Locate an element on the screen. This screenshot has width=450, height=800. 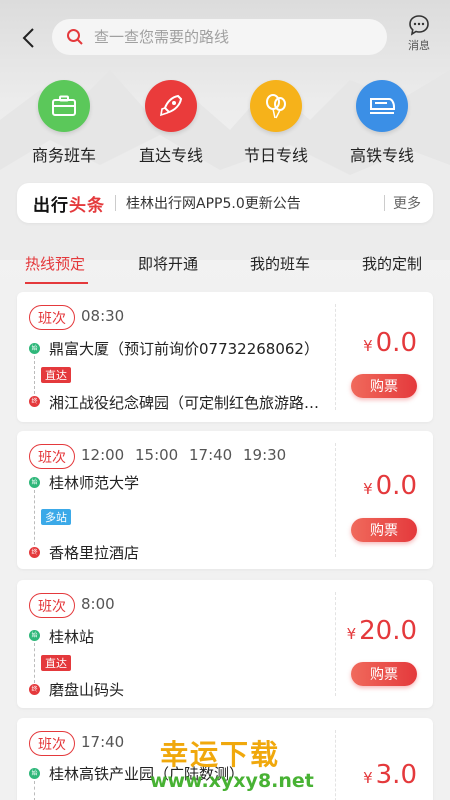
category-business-shuttle: 商务班车 is located at coordinates (64, 123).